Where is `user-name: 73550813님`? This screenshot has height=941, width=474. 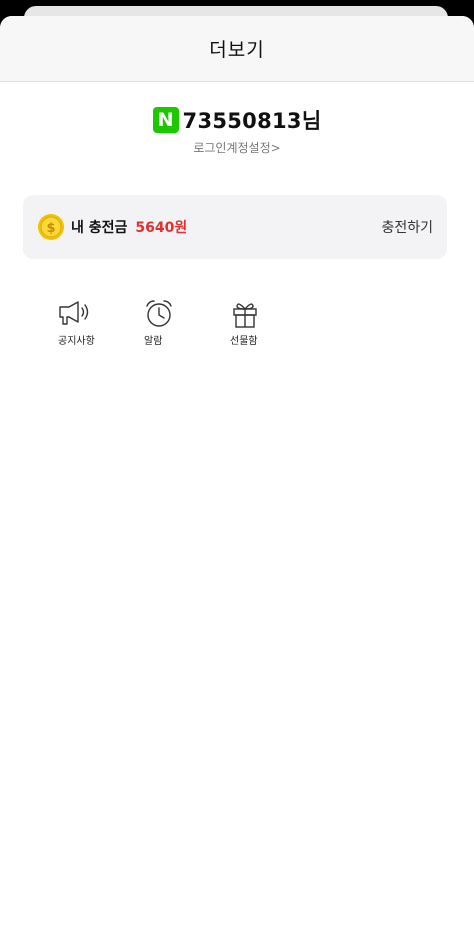 user-name: 73550813님 is located at coordinates (252, 121).